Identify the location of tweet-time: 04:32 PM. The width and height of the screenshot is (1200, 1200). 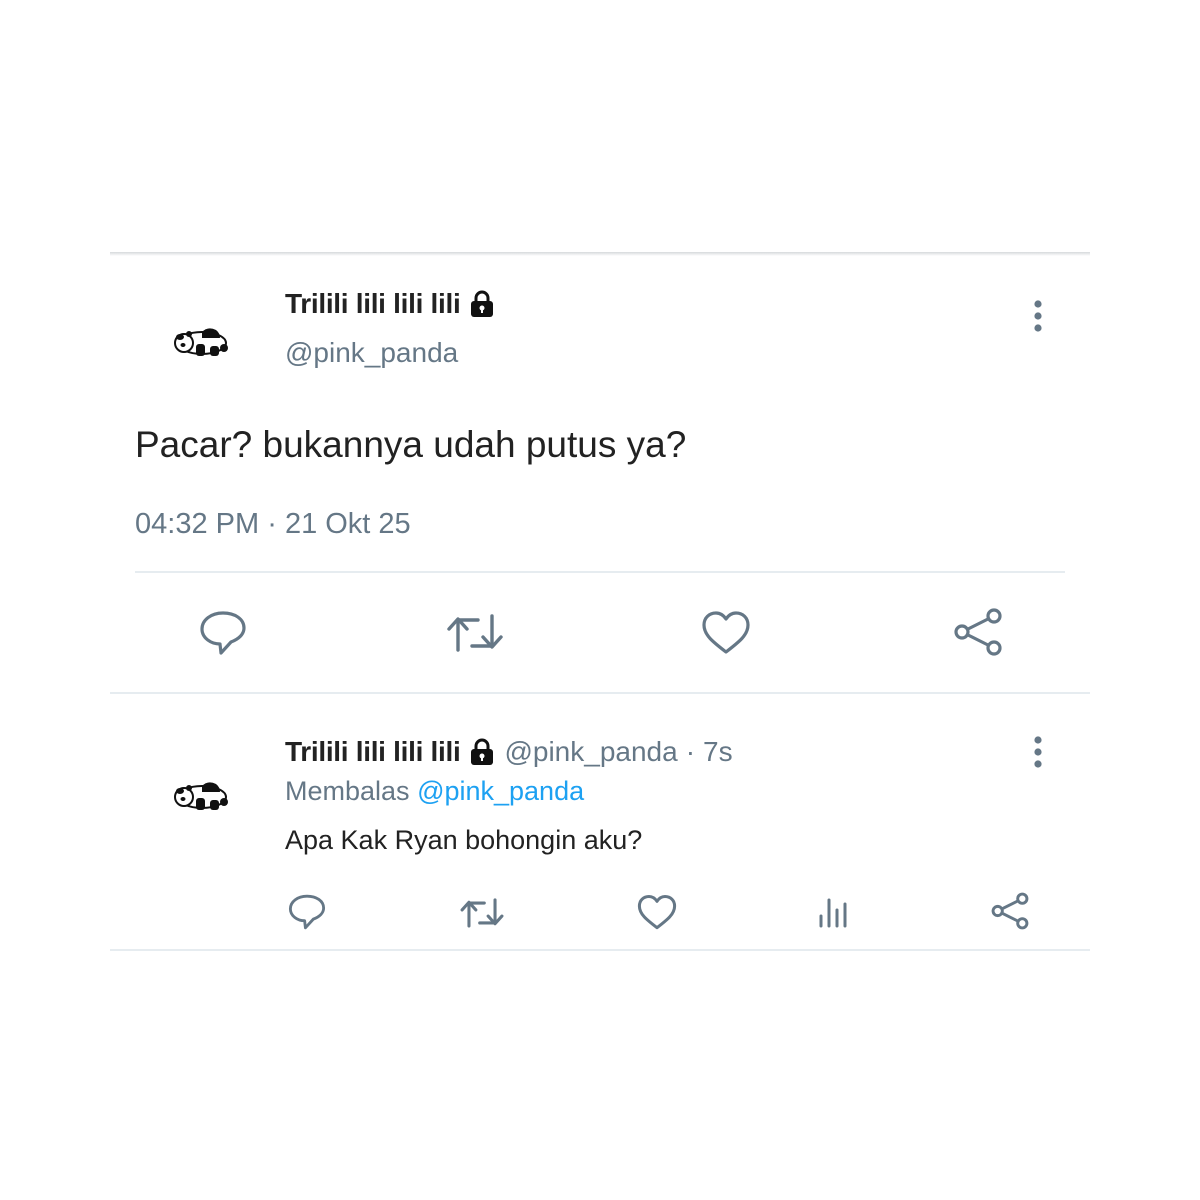
(197, 524).